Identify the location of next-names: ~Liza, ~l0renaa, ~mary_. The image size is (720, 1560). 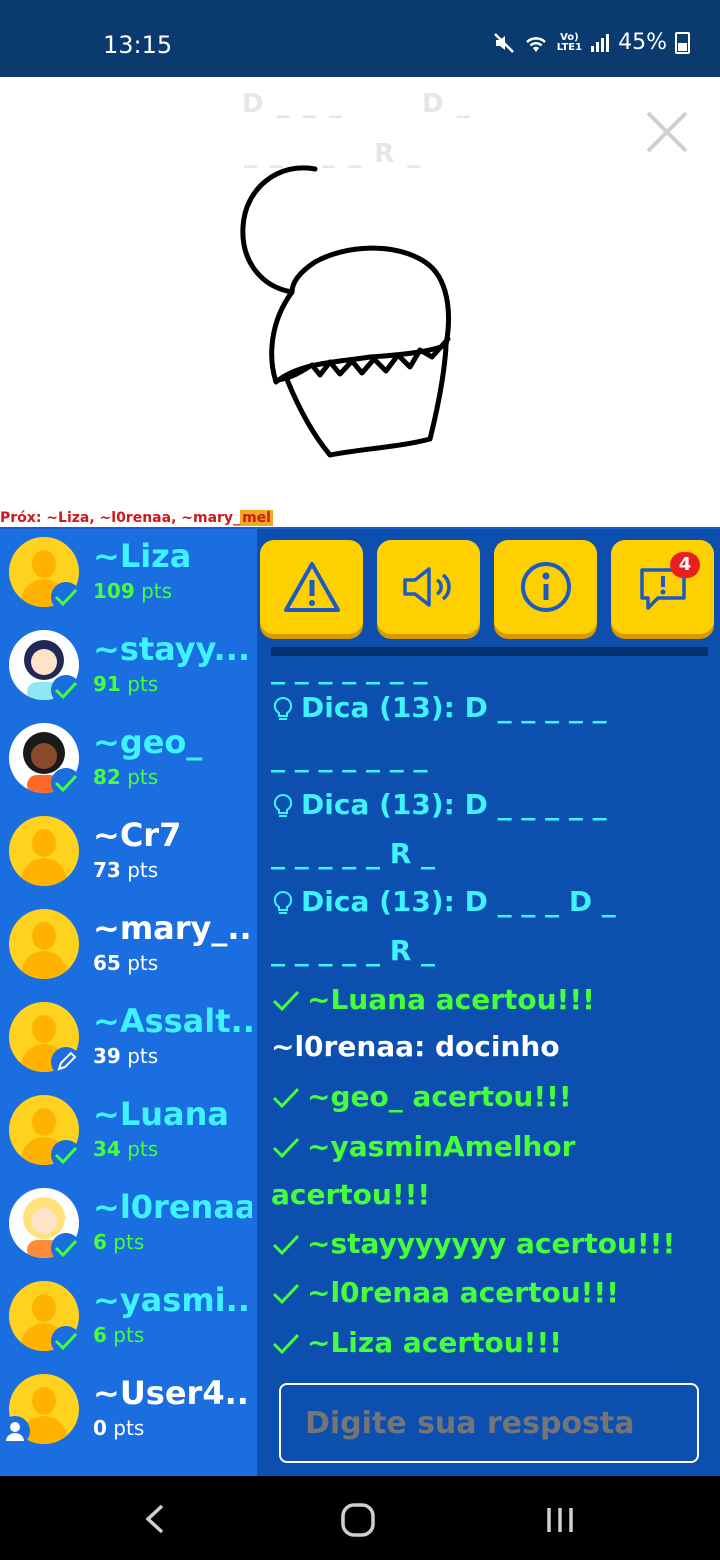
(143, 518).